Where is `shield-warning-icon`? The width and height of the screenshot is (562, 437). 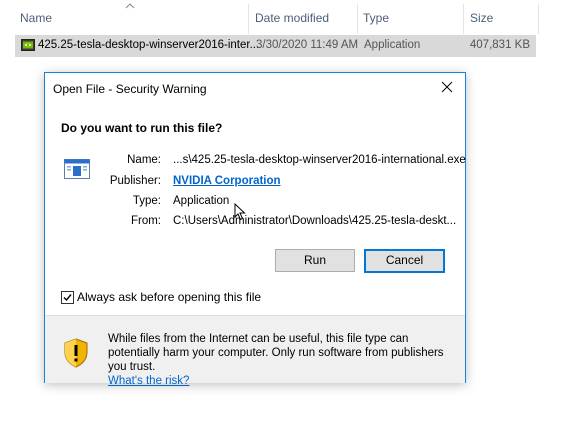 shield-warning-icon is located at coordinates (76, 353).